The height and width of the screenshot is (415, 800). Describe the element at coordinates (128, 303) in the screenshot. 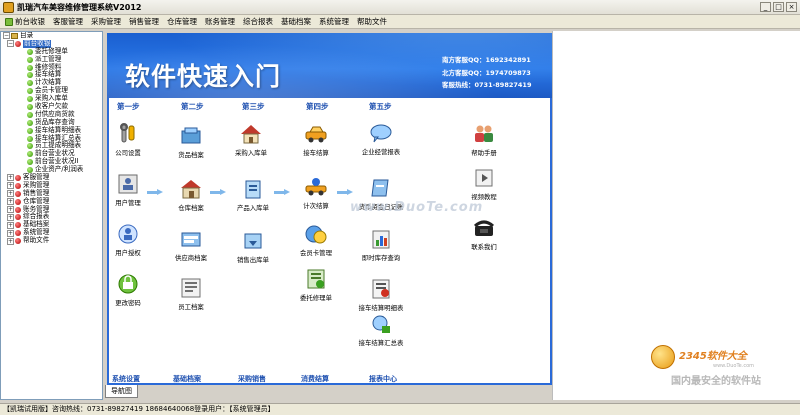

I see `change-password-label: 更改密码` at that location.